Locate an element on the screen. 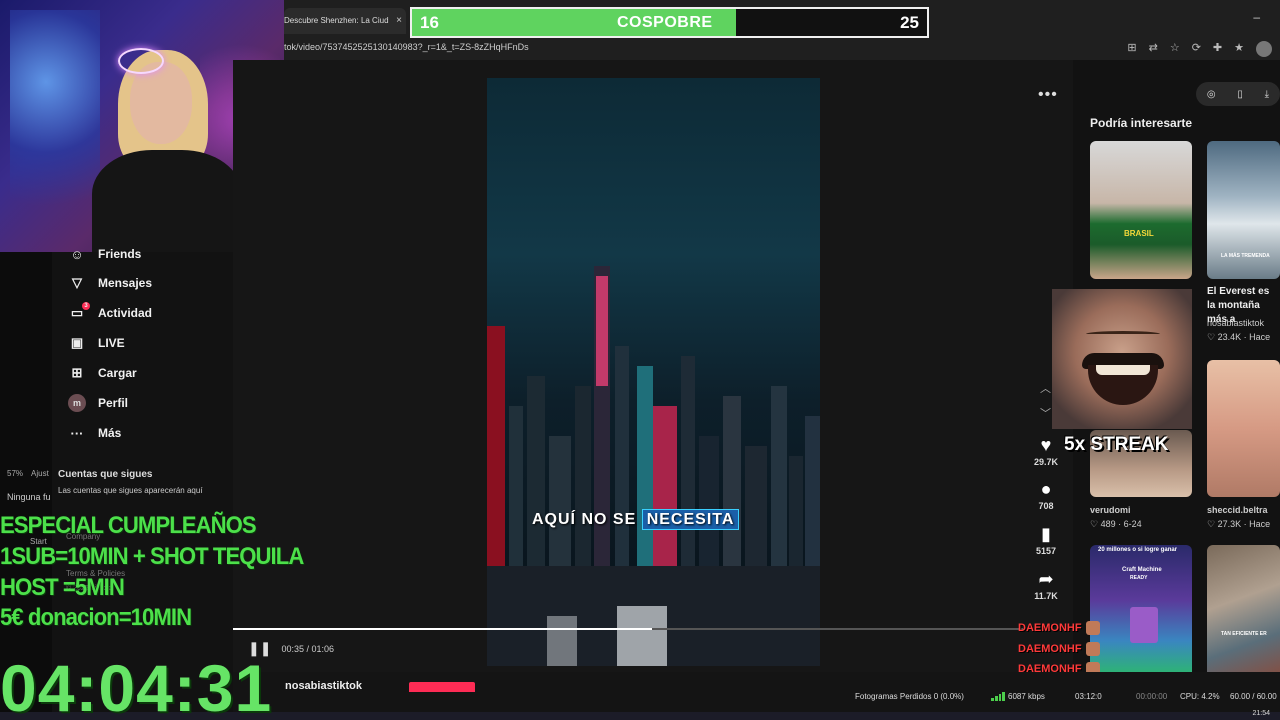  following-text: Las cuentas que sigues aparecerán aquí is located at coordinates (130, 490).